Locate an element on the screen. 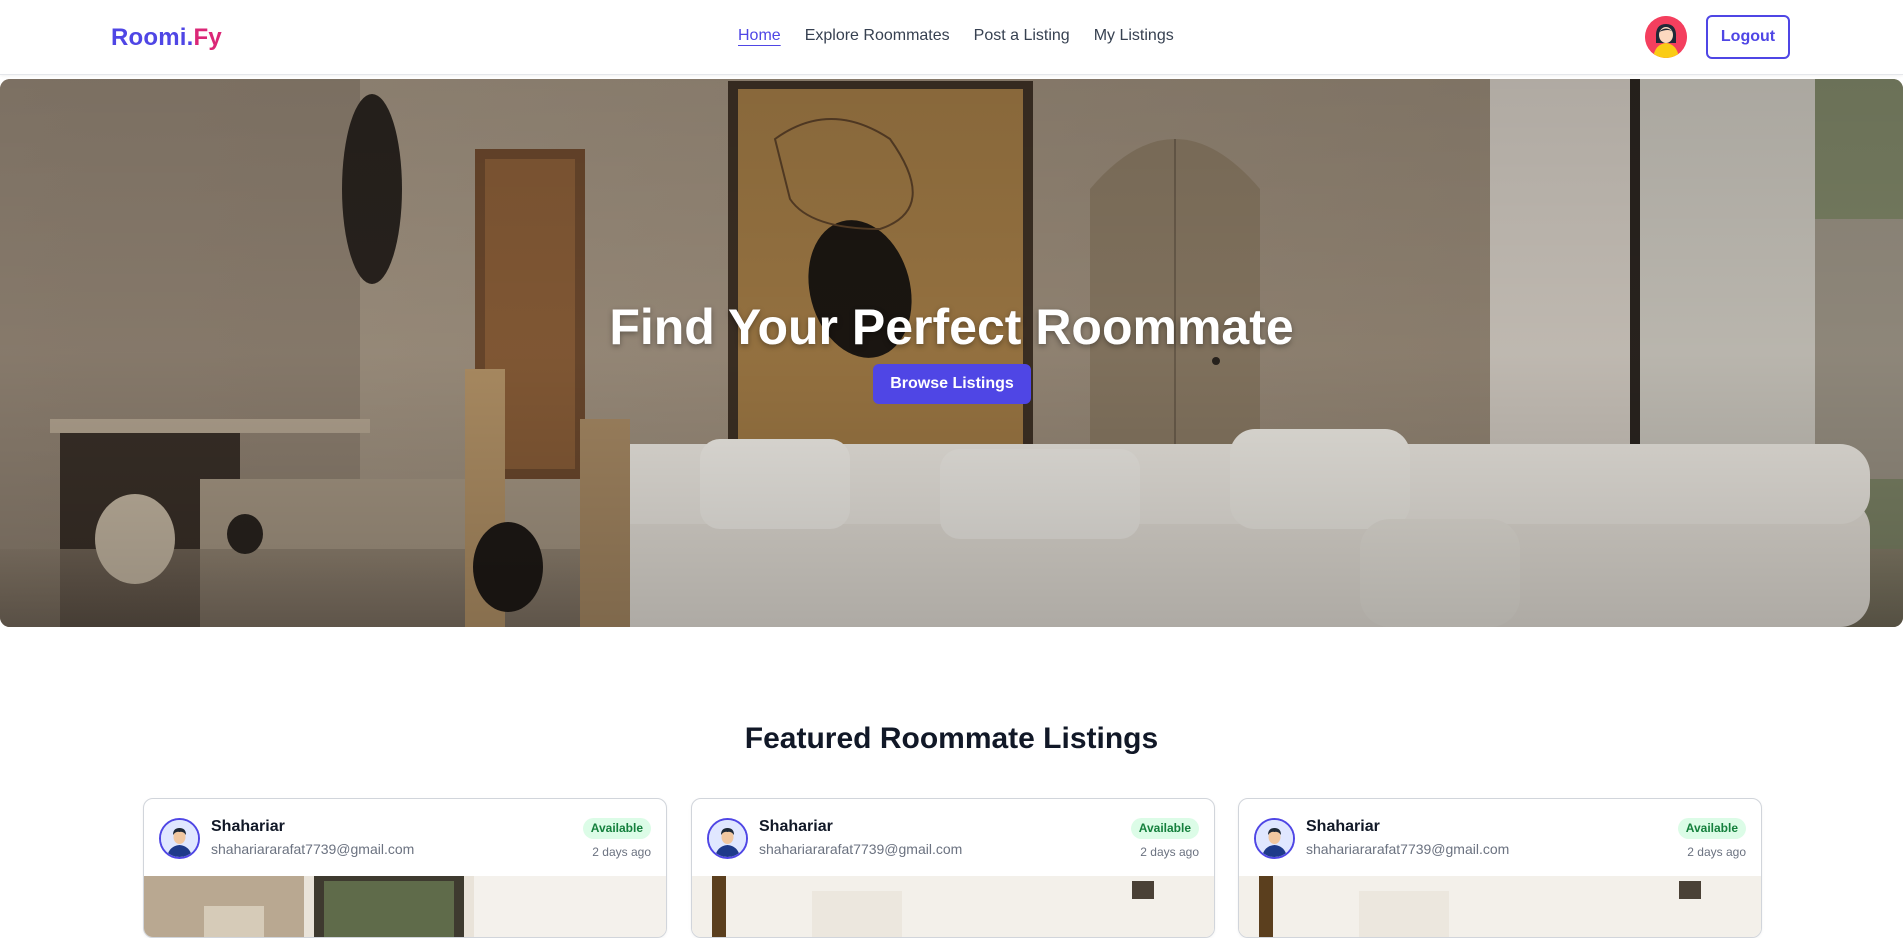 The image size is (1903, 938). nav-link-explore-roommates: Explore Roommates is located at coordinates (877, 36).